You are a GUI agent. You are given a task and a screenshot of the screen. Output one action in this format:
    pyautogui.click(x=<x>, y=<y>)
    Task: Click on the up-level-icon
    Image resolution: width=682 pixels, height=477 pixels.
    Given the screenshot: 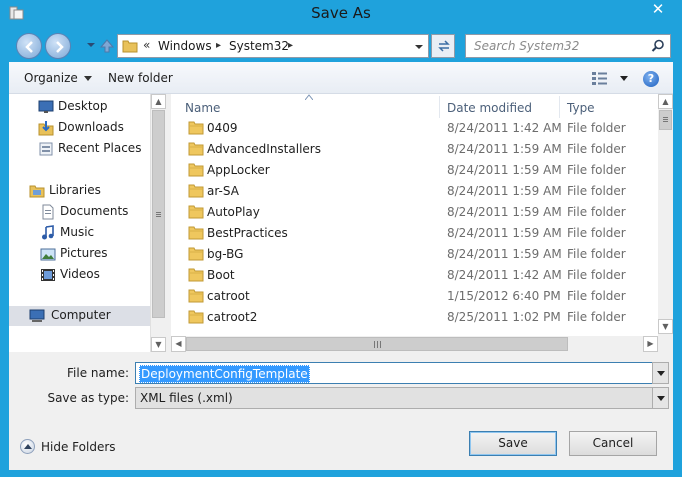 What is the action you would take?
    pyautogui.click(x=107, y=46)
    